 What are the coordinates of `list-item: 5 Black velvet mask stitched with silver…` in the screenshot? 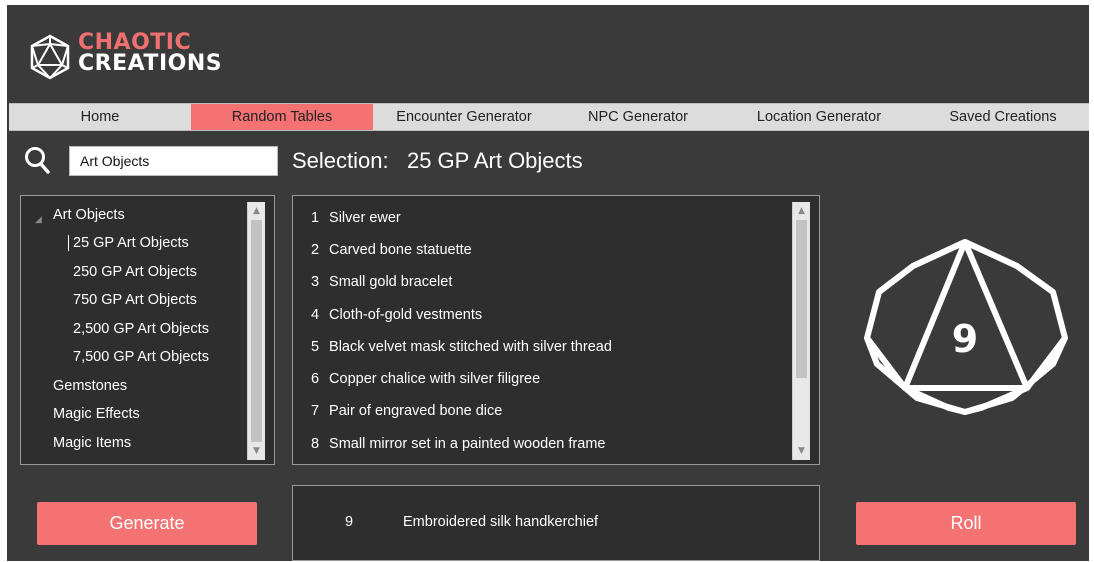 It's located at (461, 347).